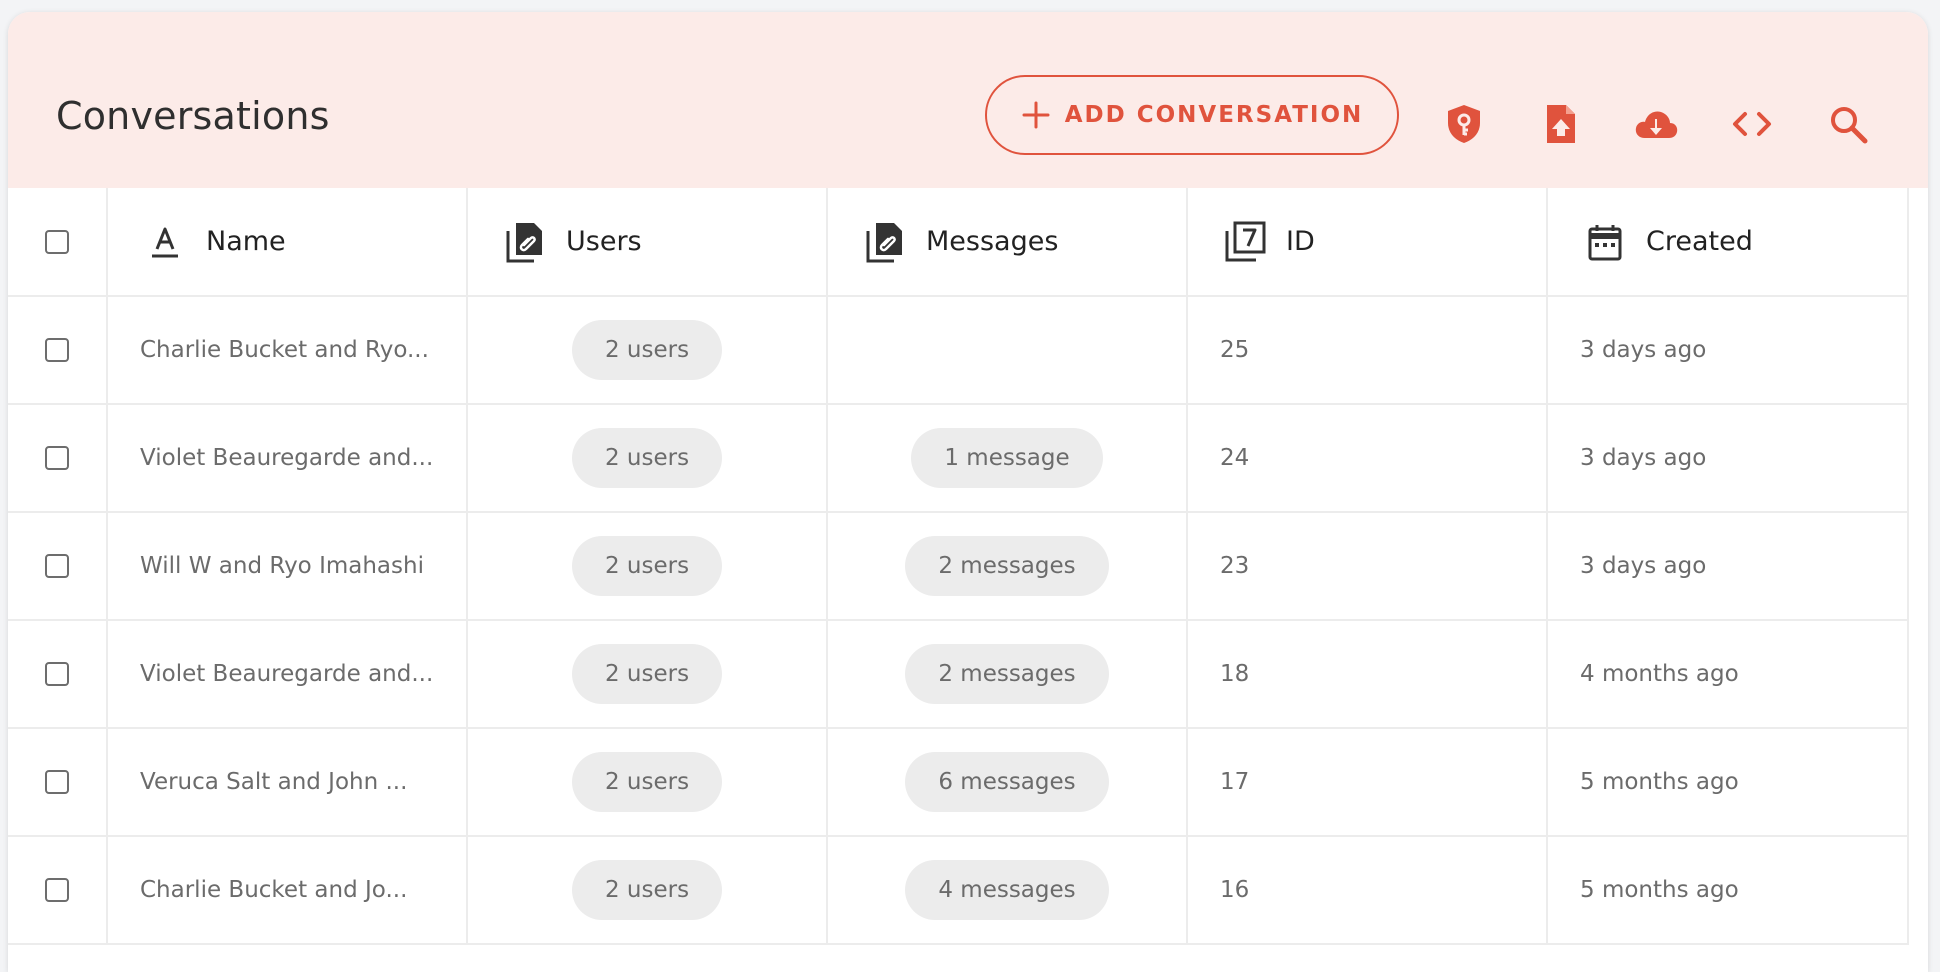 The width and height of the screenshot is (1940, 972). I want to click on column-header-label: ID, so click(1300, 241).